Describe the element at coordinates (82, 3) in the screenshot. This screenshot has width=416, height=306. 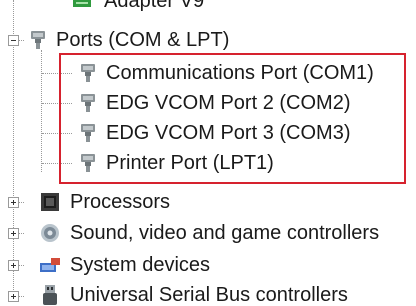
I see `network-adapter-icon` at that location.